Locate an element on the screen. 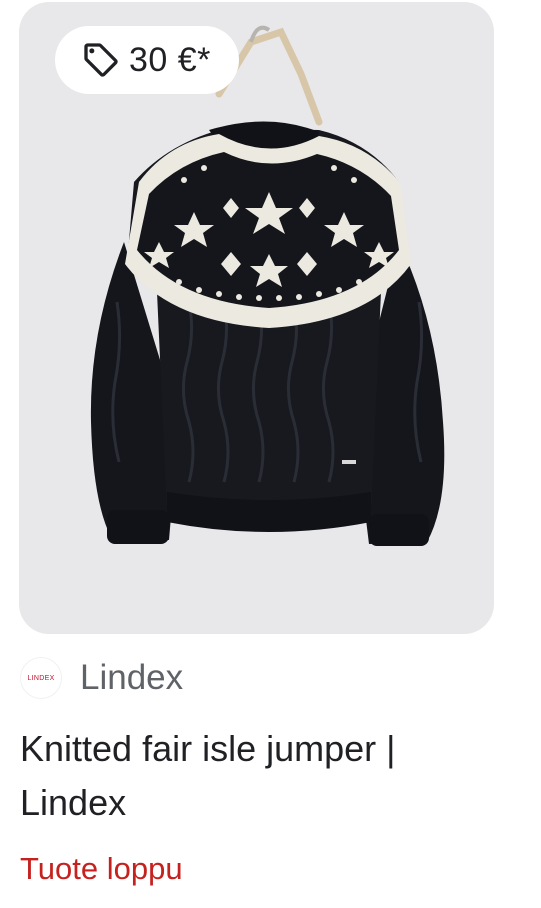 This screenshot has height=908, width=541. merchant-name: Lindex is located at coordinates (132, 677).